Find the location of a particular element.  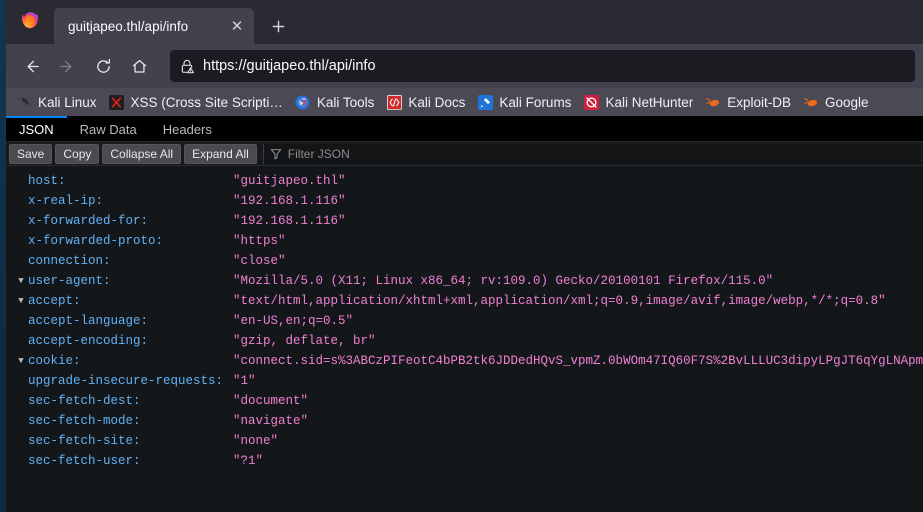

kali-nethunter-icon is located at coordinates (591, 102).